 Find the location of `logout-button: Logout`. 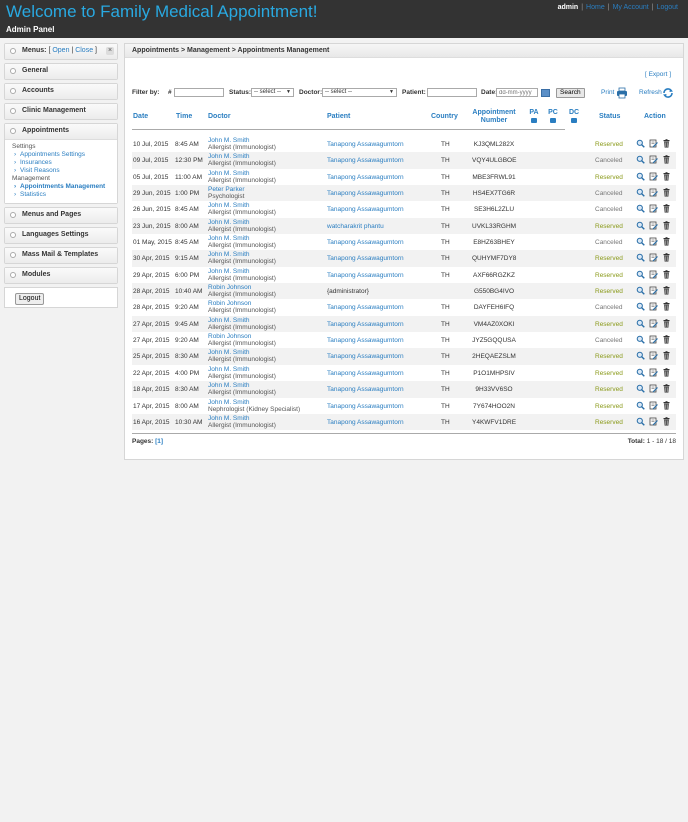

logout-button: Logout is located at coordinates (30, 299).